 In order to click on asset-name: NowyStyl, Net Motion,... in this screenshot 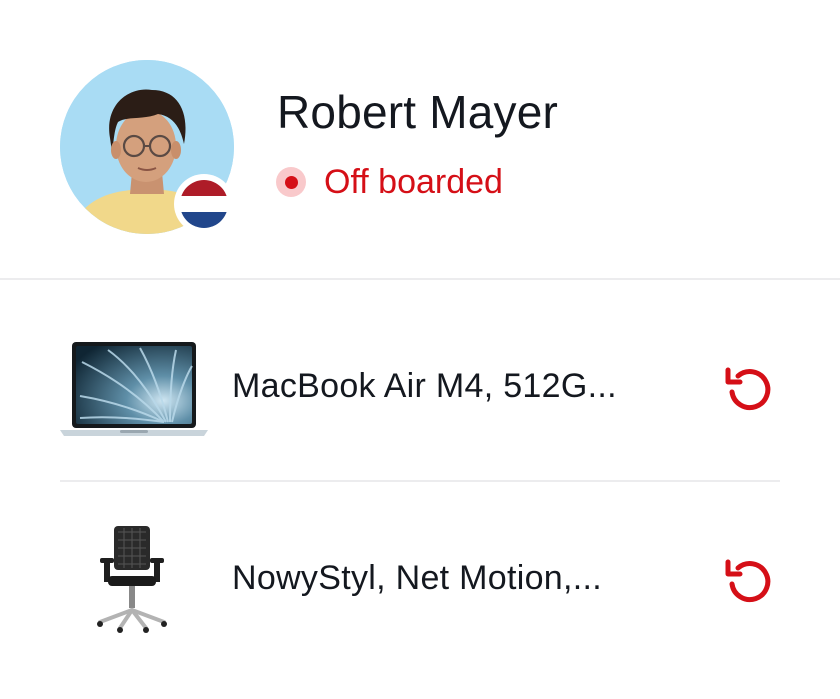, I will do `click(417, 578)`.